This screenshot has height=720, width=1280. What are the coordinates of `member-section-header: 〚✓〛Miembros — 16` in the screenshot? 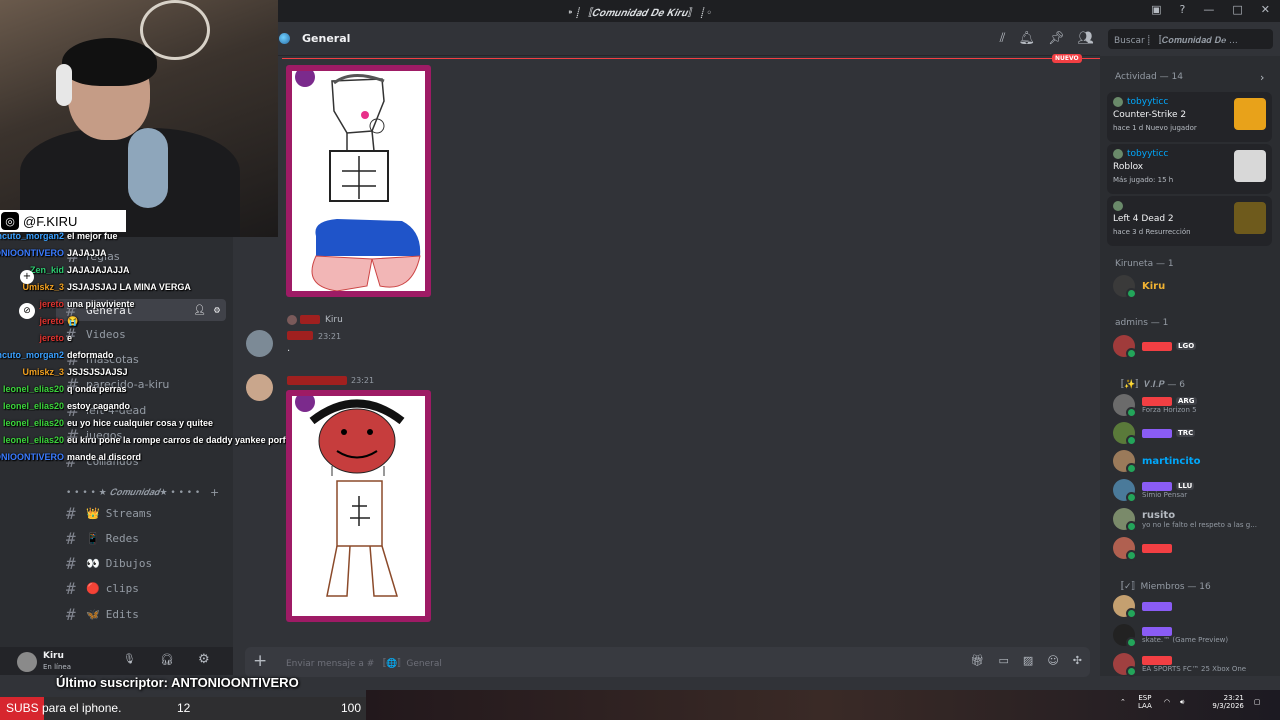 It's located at (1163, 587).